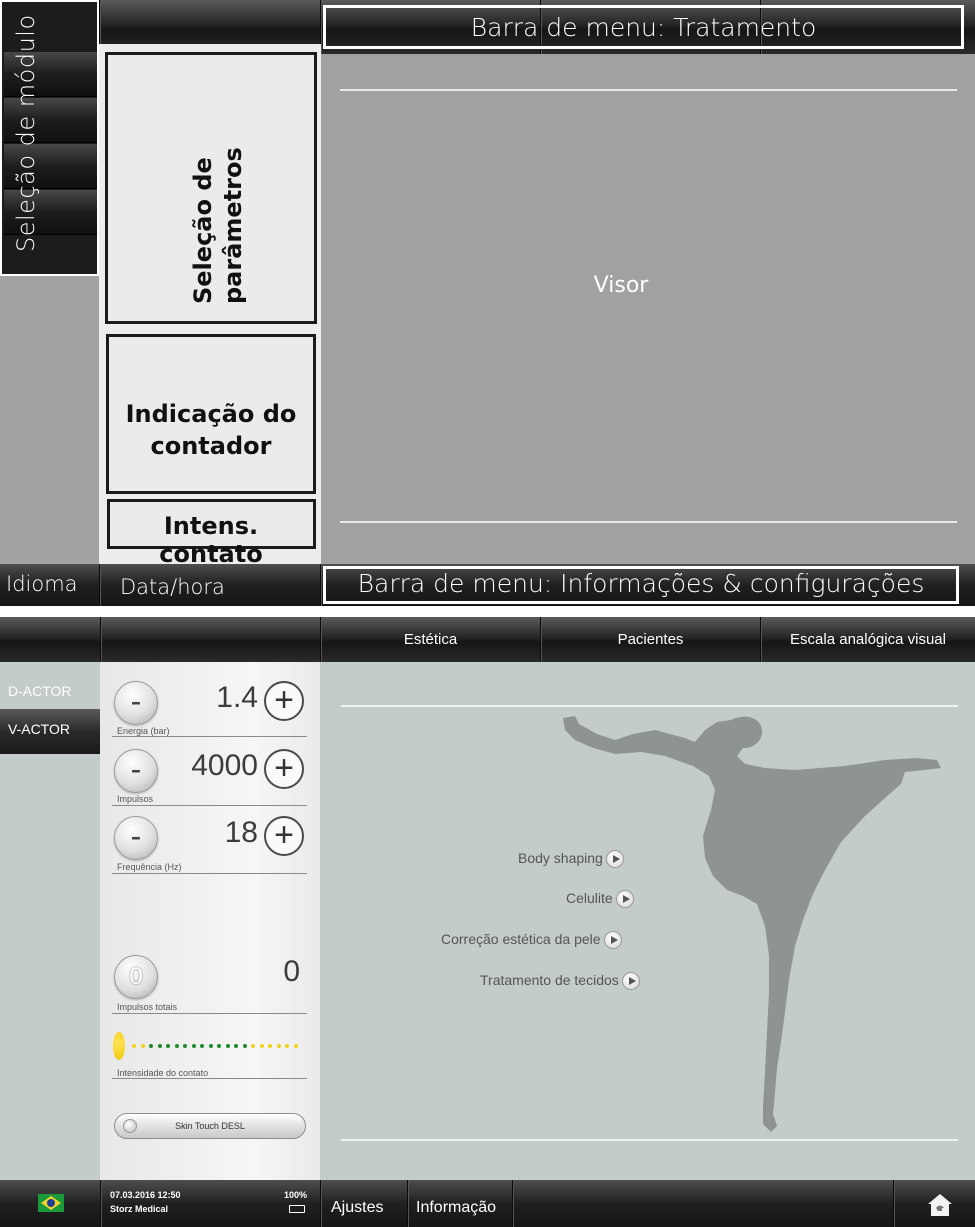  Describe the element at coordinates (215, 1047) in the screenshot. I see `contact-intensity-meter` at that location.